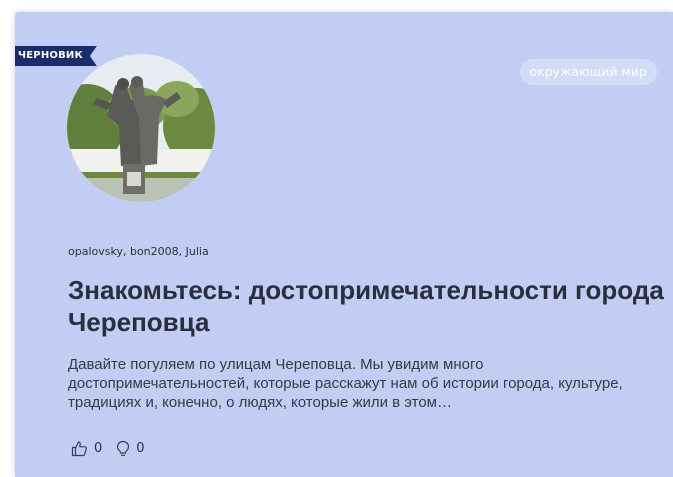  What do you see at coordinates (588, 72) in the screenshot?
I see `topic-tag: окружающий мир` at bounding box center [588, 72].